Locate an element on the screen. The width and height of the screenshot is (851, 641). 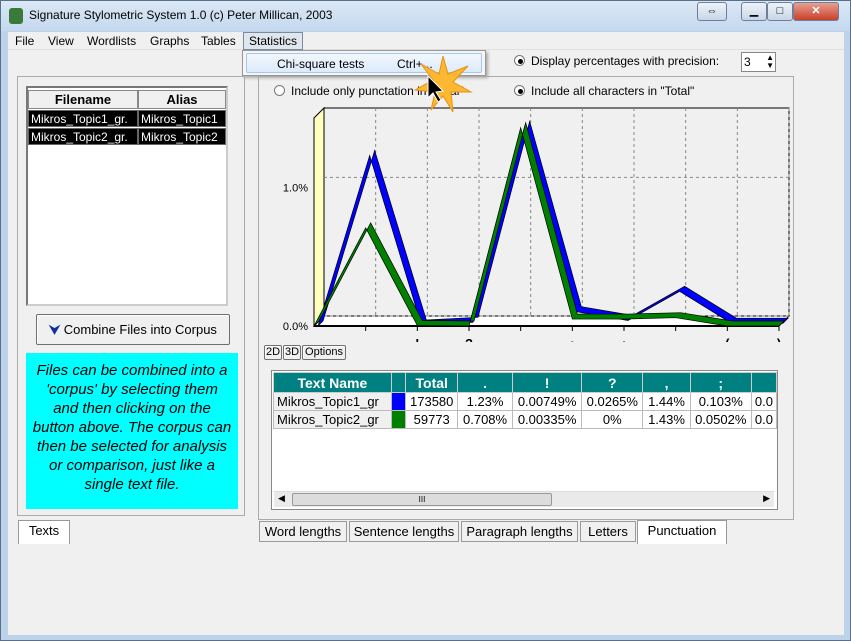
close-button: ✕ is located at coordinates (816, 11).